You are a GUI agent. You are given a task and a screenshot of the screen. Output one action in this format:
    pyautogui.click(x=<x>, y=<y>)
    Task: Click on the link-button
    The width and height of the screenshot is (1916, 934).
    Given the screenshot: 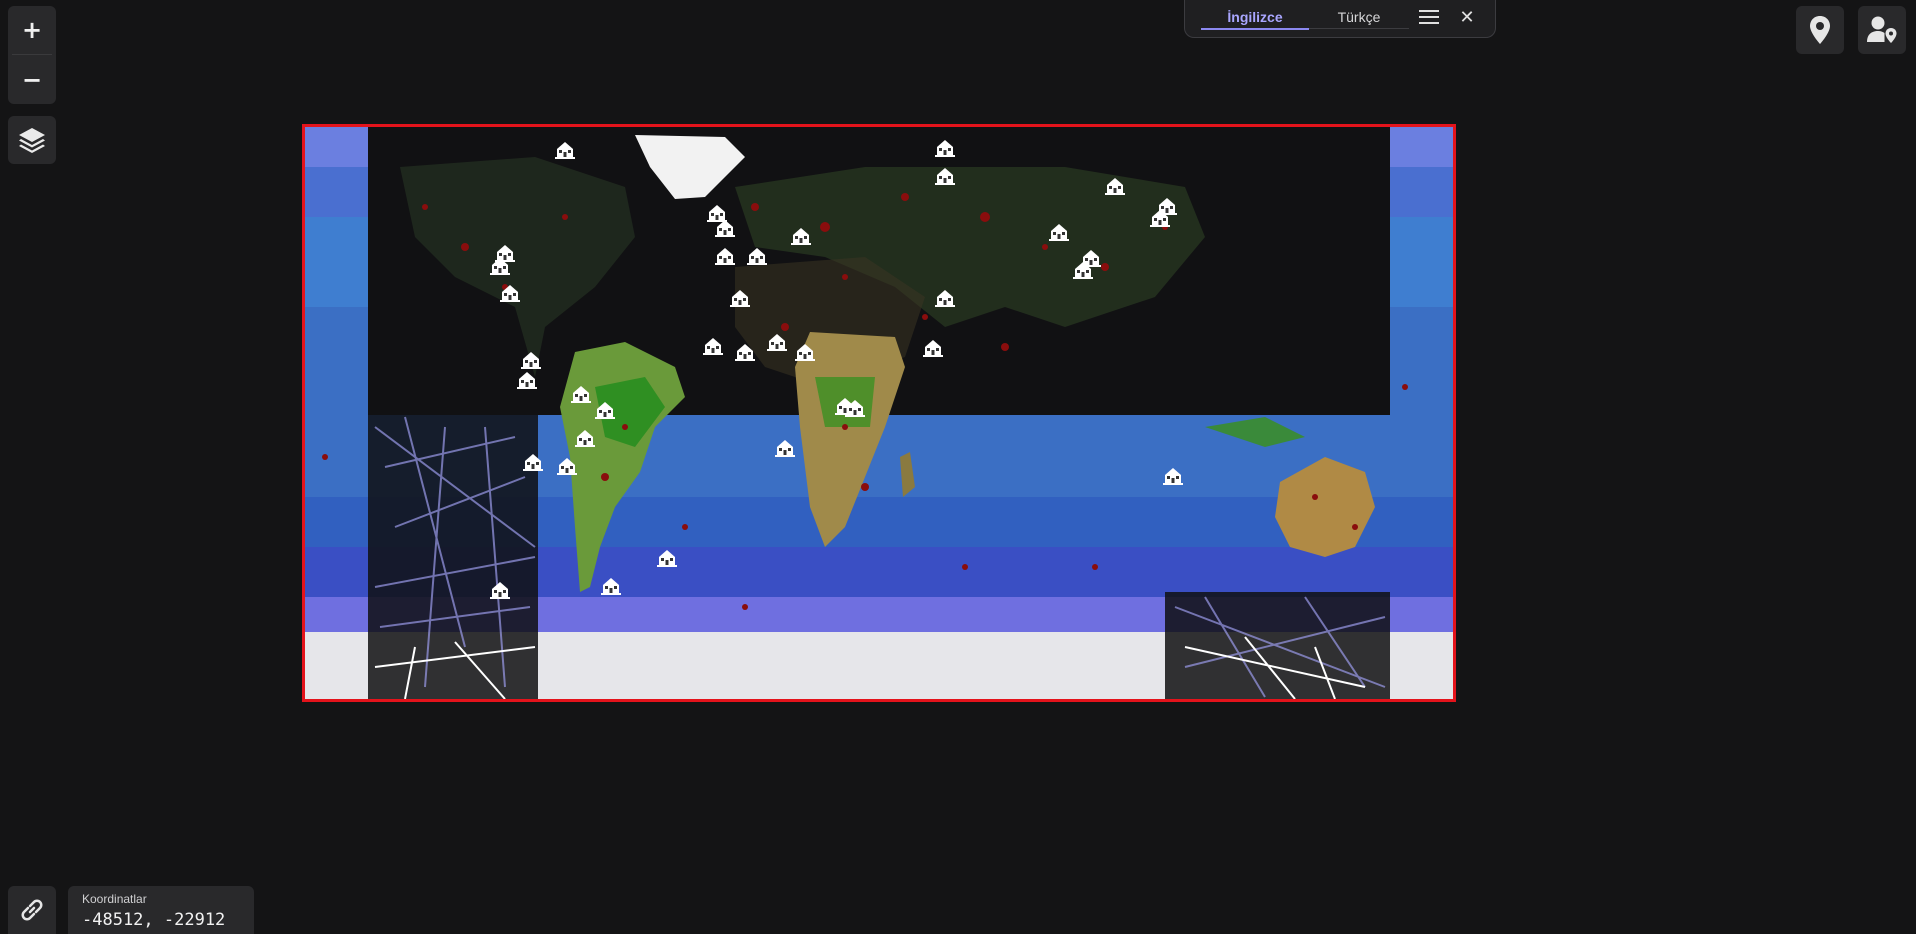 What is the action you would take?
    pyautogui.click(x=32, y=910)
    